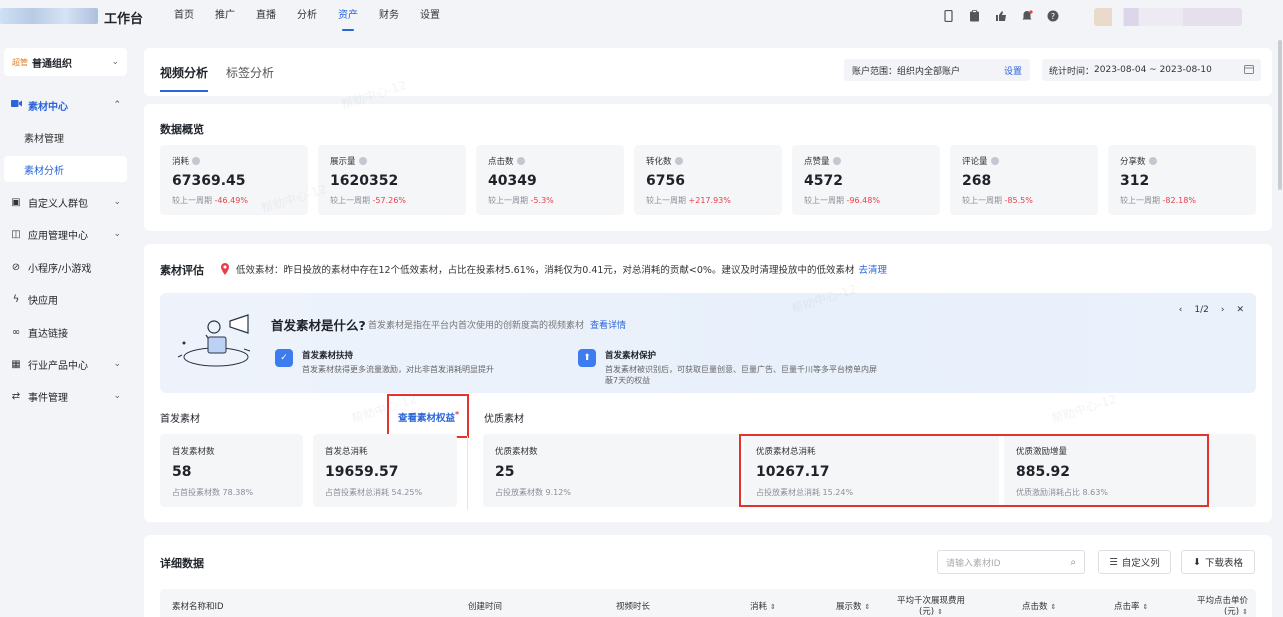  What do you see at coordinates (389, 17) in the screenshot?
I see `nav-item-finance: 财务` at bounding box center [389, 17].